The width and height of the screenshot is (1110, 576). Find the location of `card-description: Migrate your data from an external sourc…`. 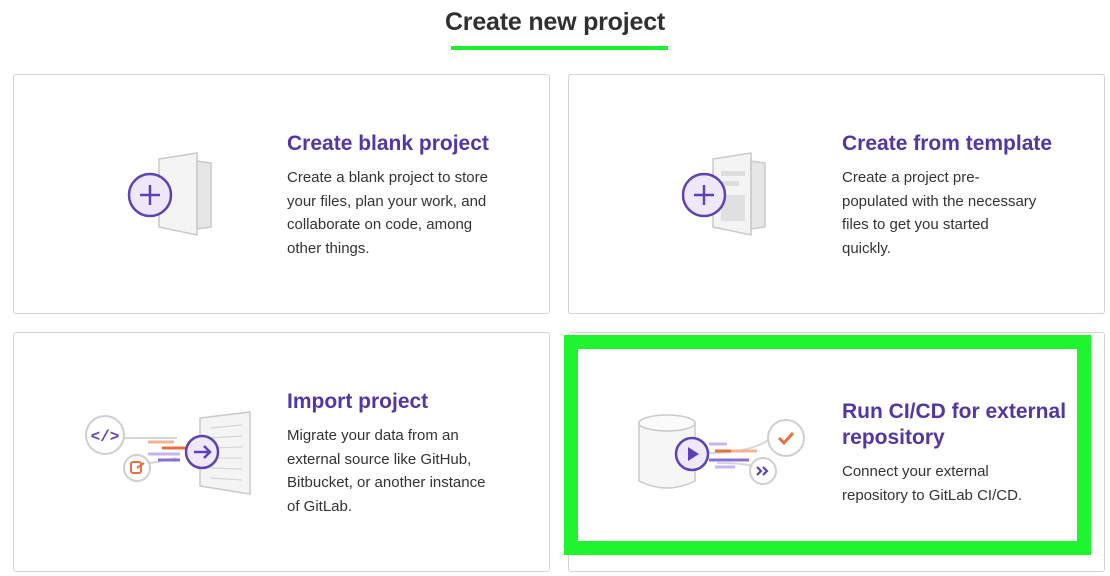

card-description: Migrate your data from an external sourc… is located at coordinates (386, 471).